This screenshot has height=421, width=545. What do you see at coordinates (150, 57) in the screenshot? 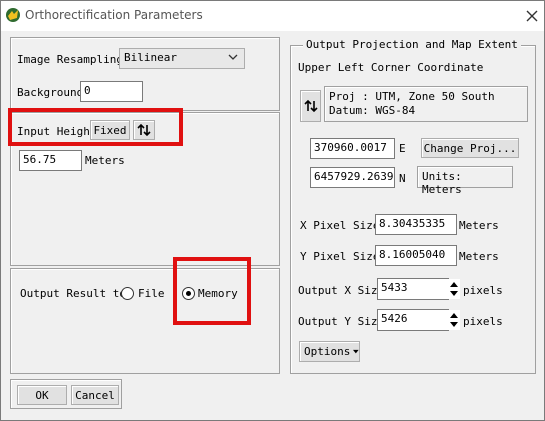
I see `resampling-value: Bilinear` at bounding box center [150, 57].